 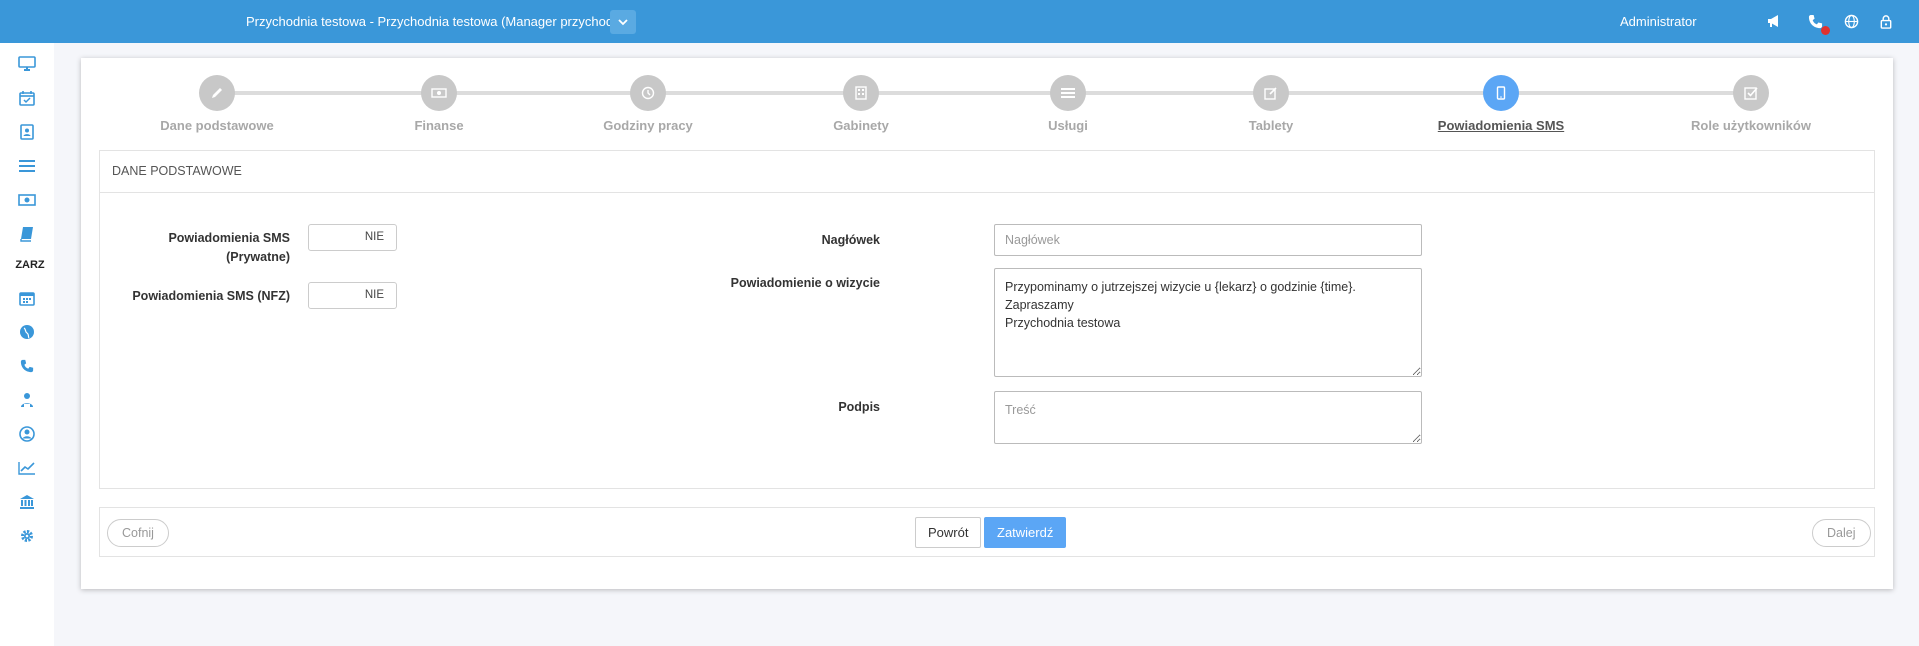 What do you see at coordinates (27, 502) in the screenshot?
I see `bank-icon` at bounding box center [27, 502].